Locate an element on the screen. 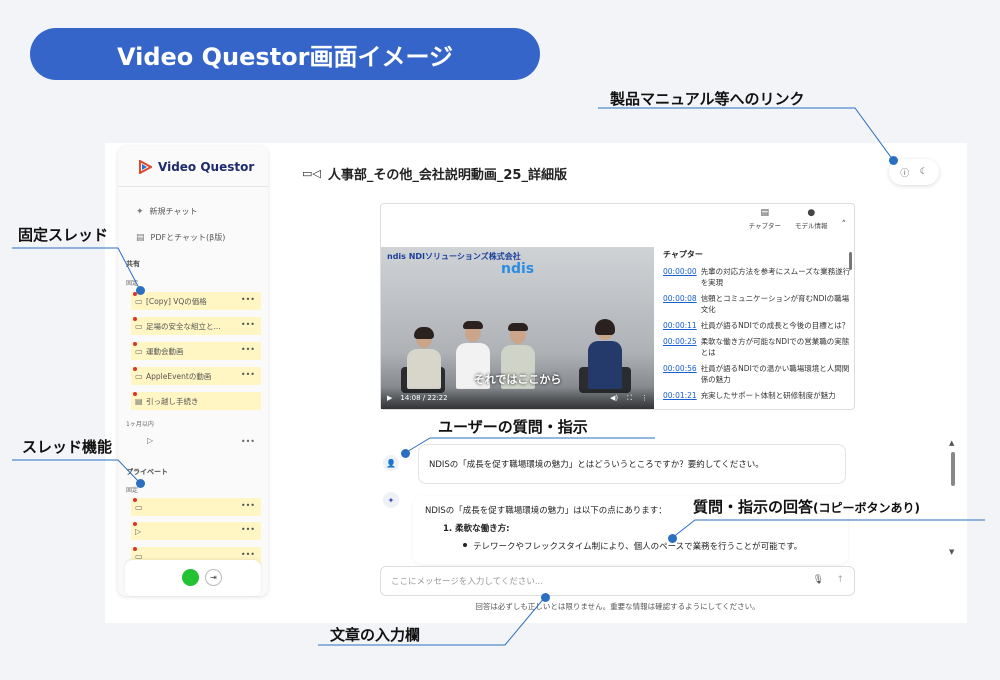 The height and width of the screenshot is (680, 1000). message-input is located at coordinates (591, 582).